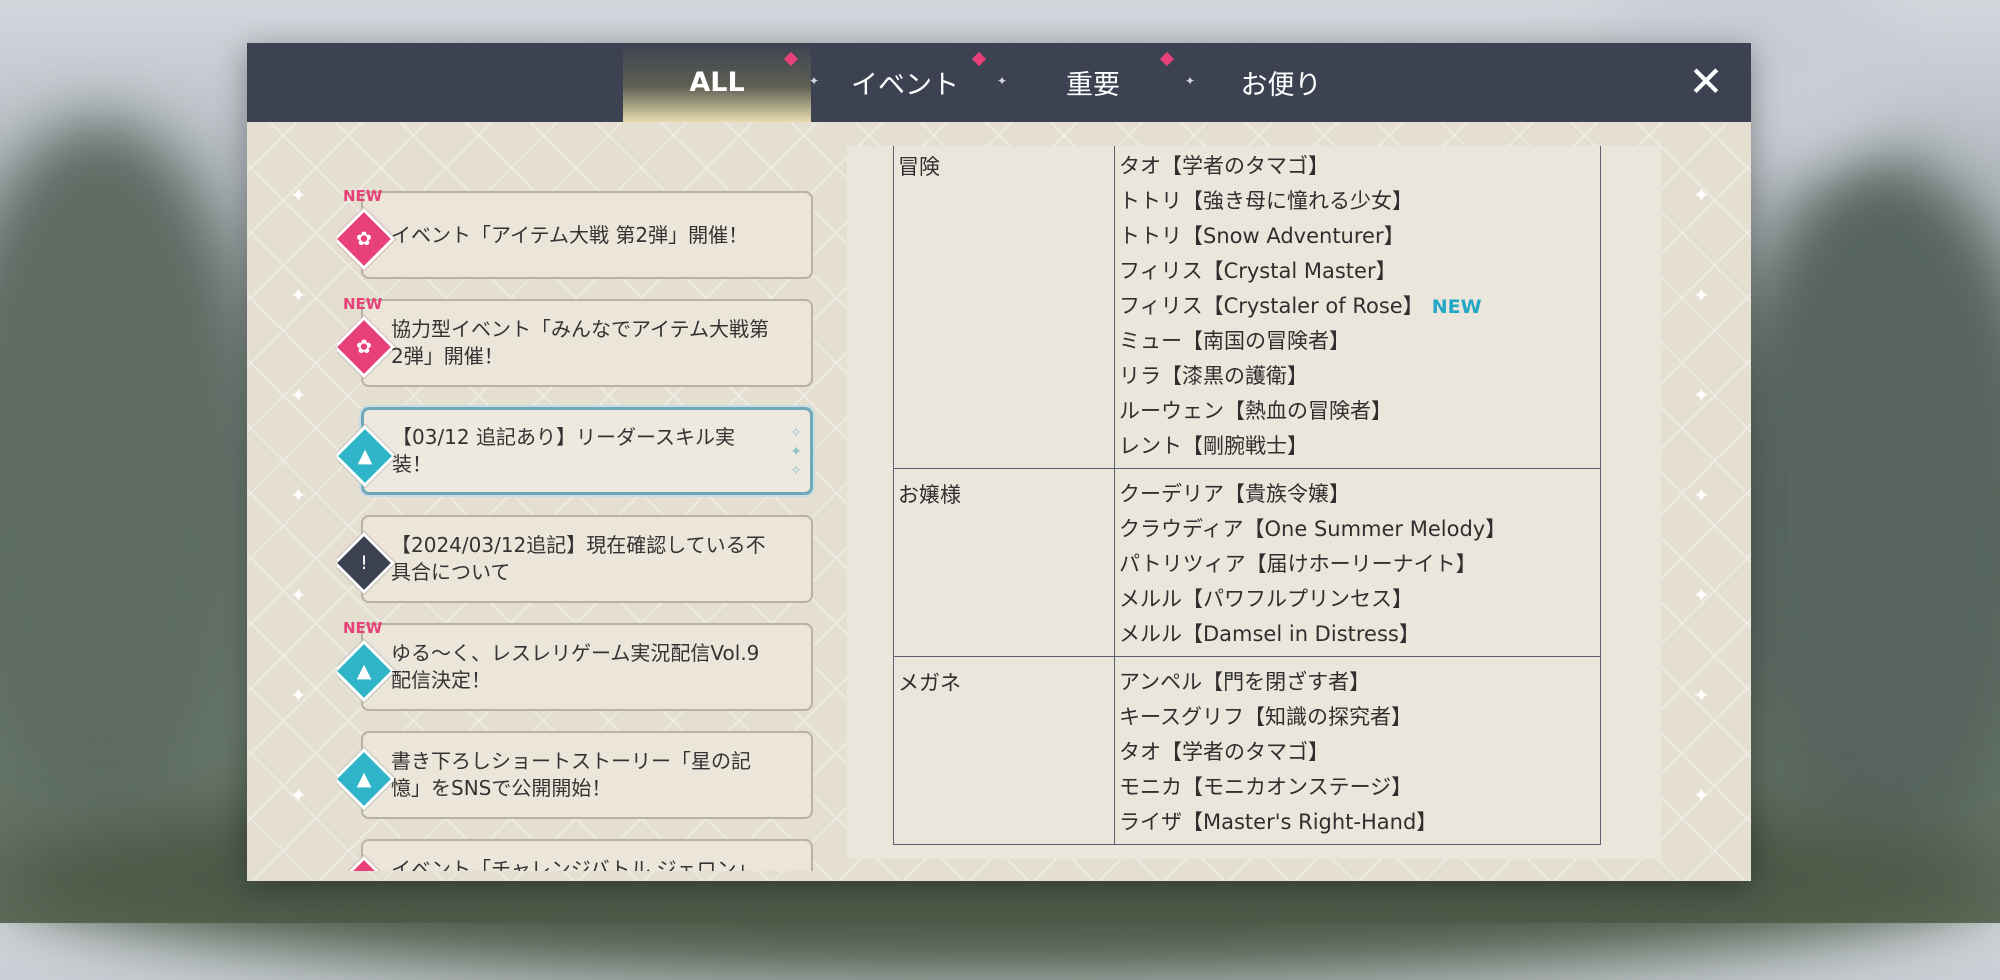 Image resolution: width=2000 pixels, height=980 pixels. I want to click on character-name: ミュー【南国の冒険者】, so click(1234, 341).